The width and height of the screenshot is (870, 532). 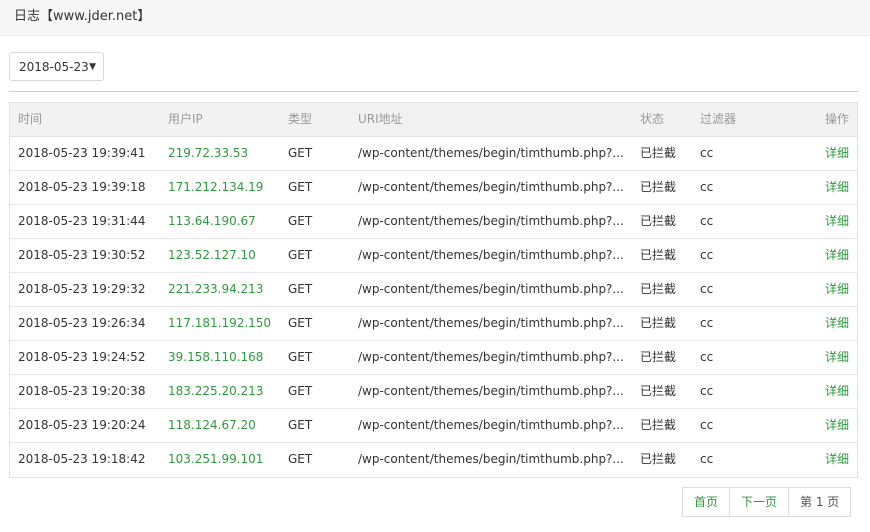 I want to click on cell-ip: 113.64.190.67, so click(x=212, y=221).